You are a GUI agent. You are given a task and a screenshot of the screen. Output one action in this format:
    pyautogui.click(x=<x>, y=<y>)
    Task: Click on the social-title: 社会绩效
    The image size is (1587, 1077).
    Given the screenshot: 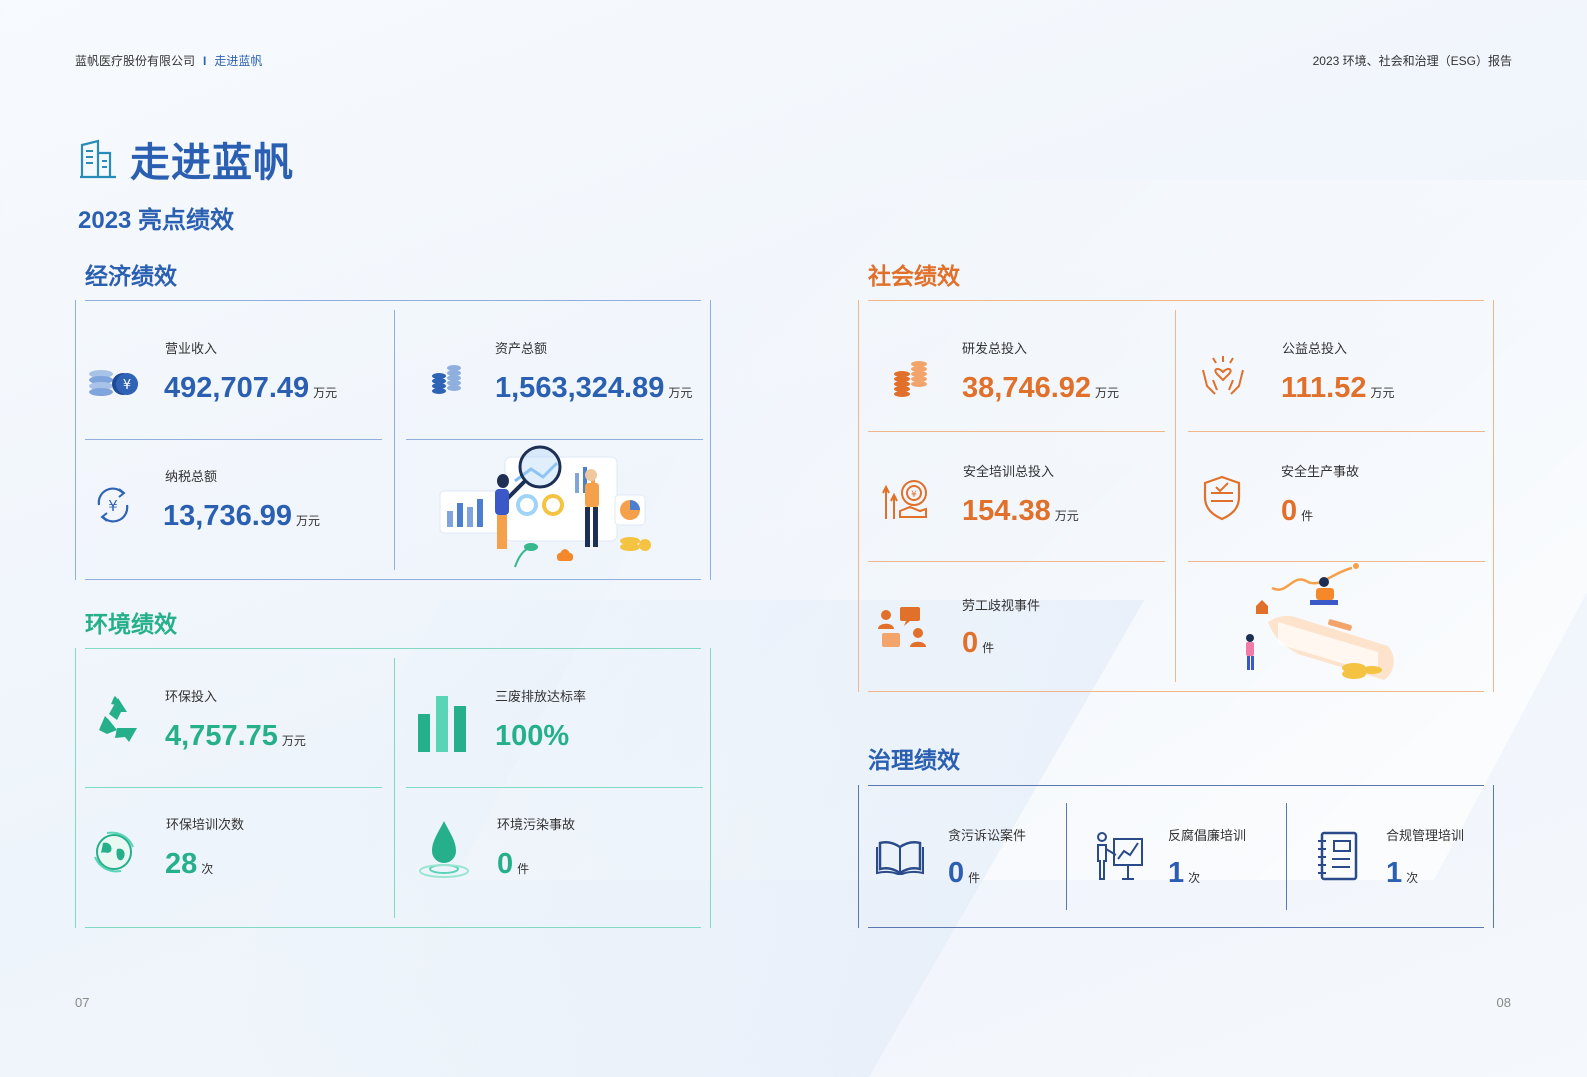 What is the action you would take?
    pyautogui.click(x=914, y=276)
    